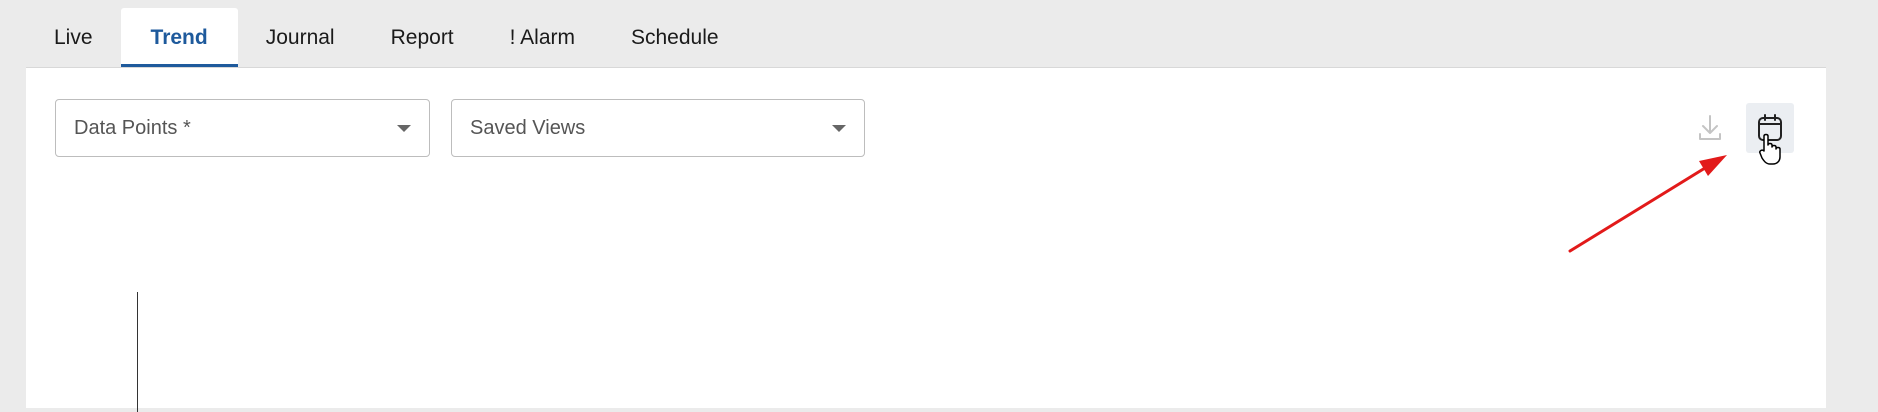 The image size is (1878, 412). What do you see at coordinates (542, 37) in the screenshot?
I see `tab-alarm: ! Alarm` at bounding box center [542, 37].